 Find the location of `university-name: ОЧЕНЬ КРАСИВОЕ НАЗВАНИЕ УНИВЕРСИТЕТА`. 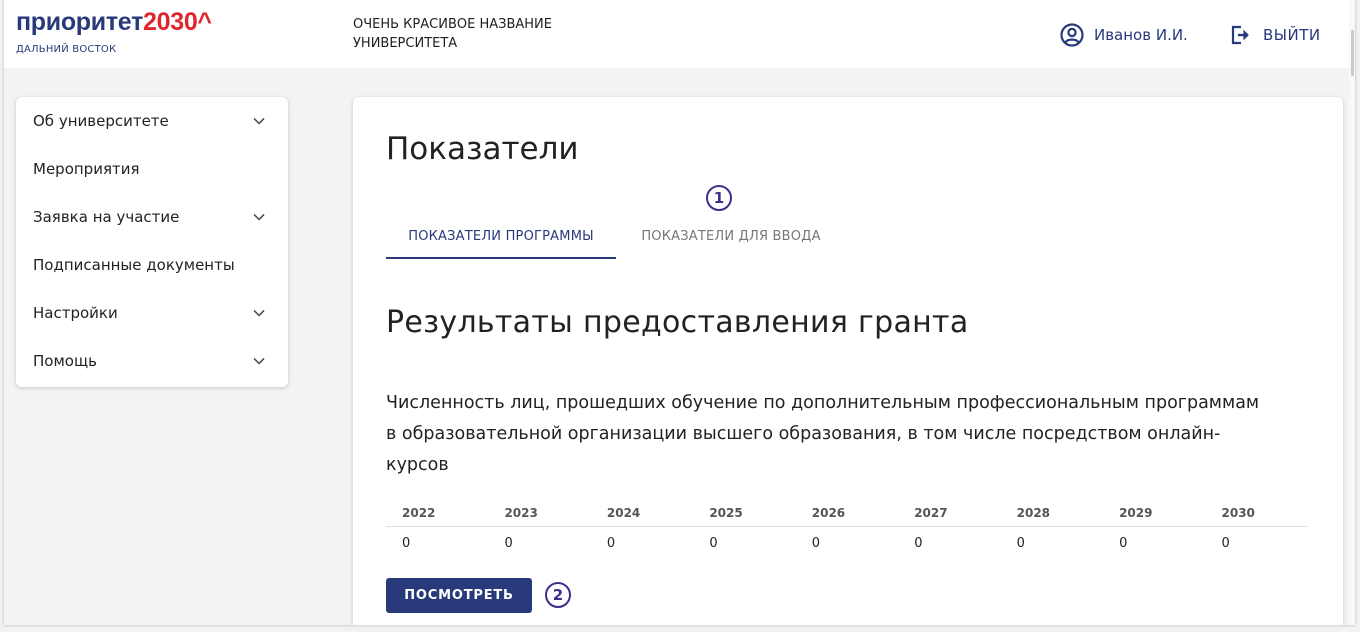

university-name: ОЧЕНЬ КРАСИВОЕ НАЗВАНИЕ УНИВЕРСИТЕТА is located at coordinates (452, 34).